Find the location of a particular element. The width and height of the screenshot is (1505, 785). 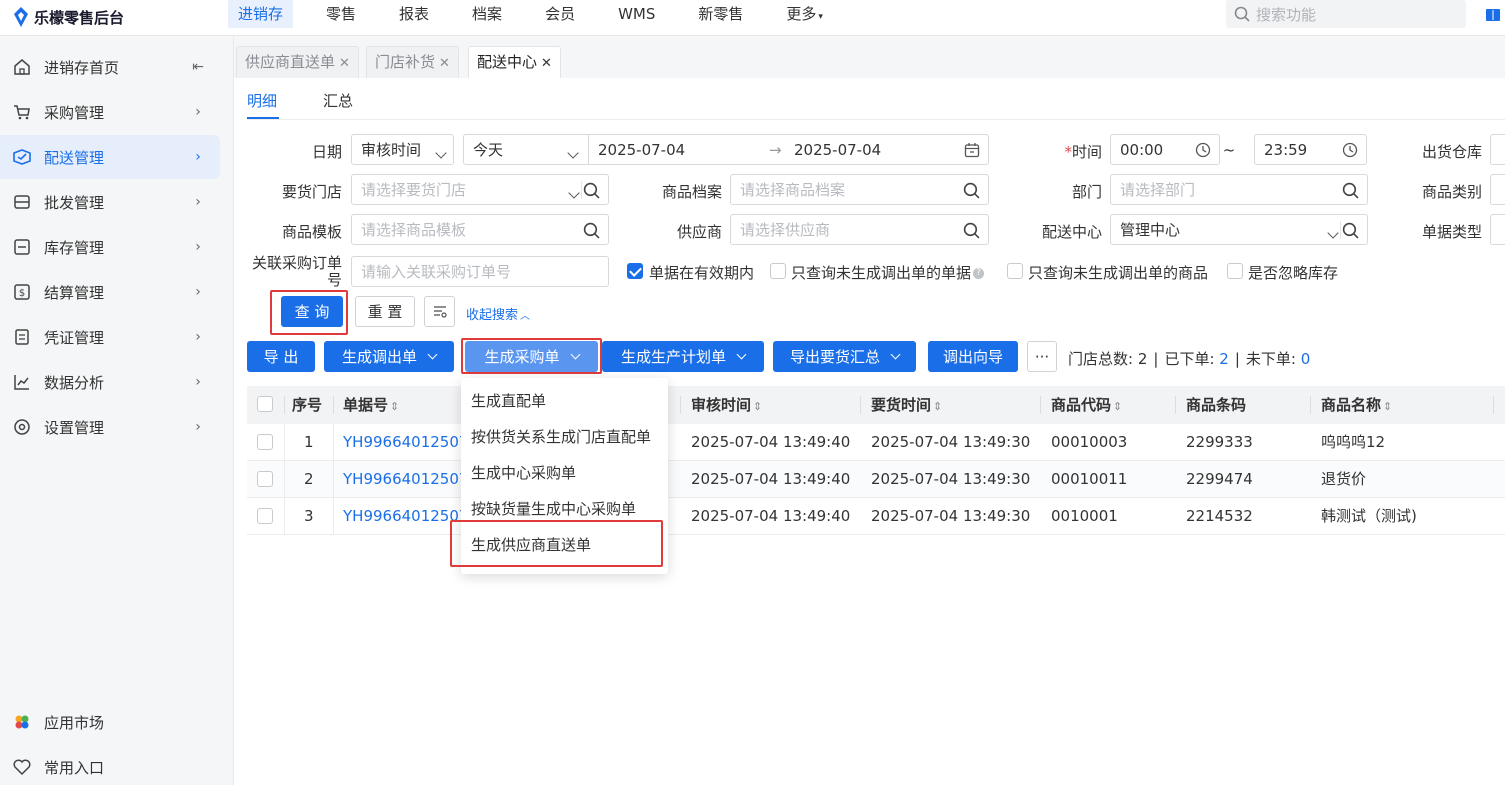

cell-product-name: 呜呜呜12 is located at coordinates (1353, 442).